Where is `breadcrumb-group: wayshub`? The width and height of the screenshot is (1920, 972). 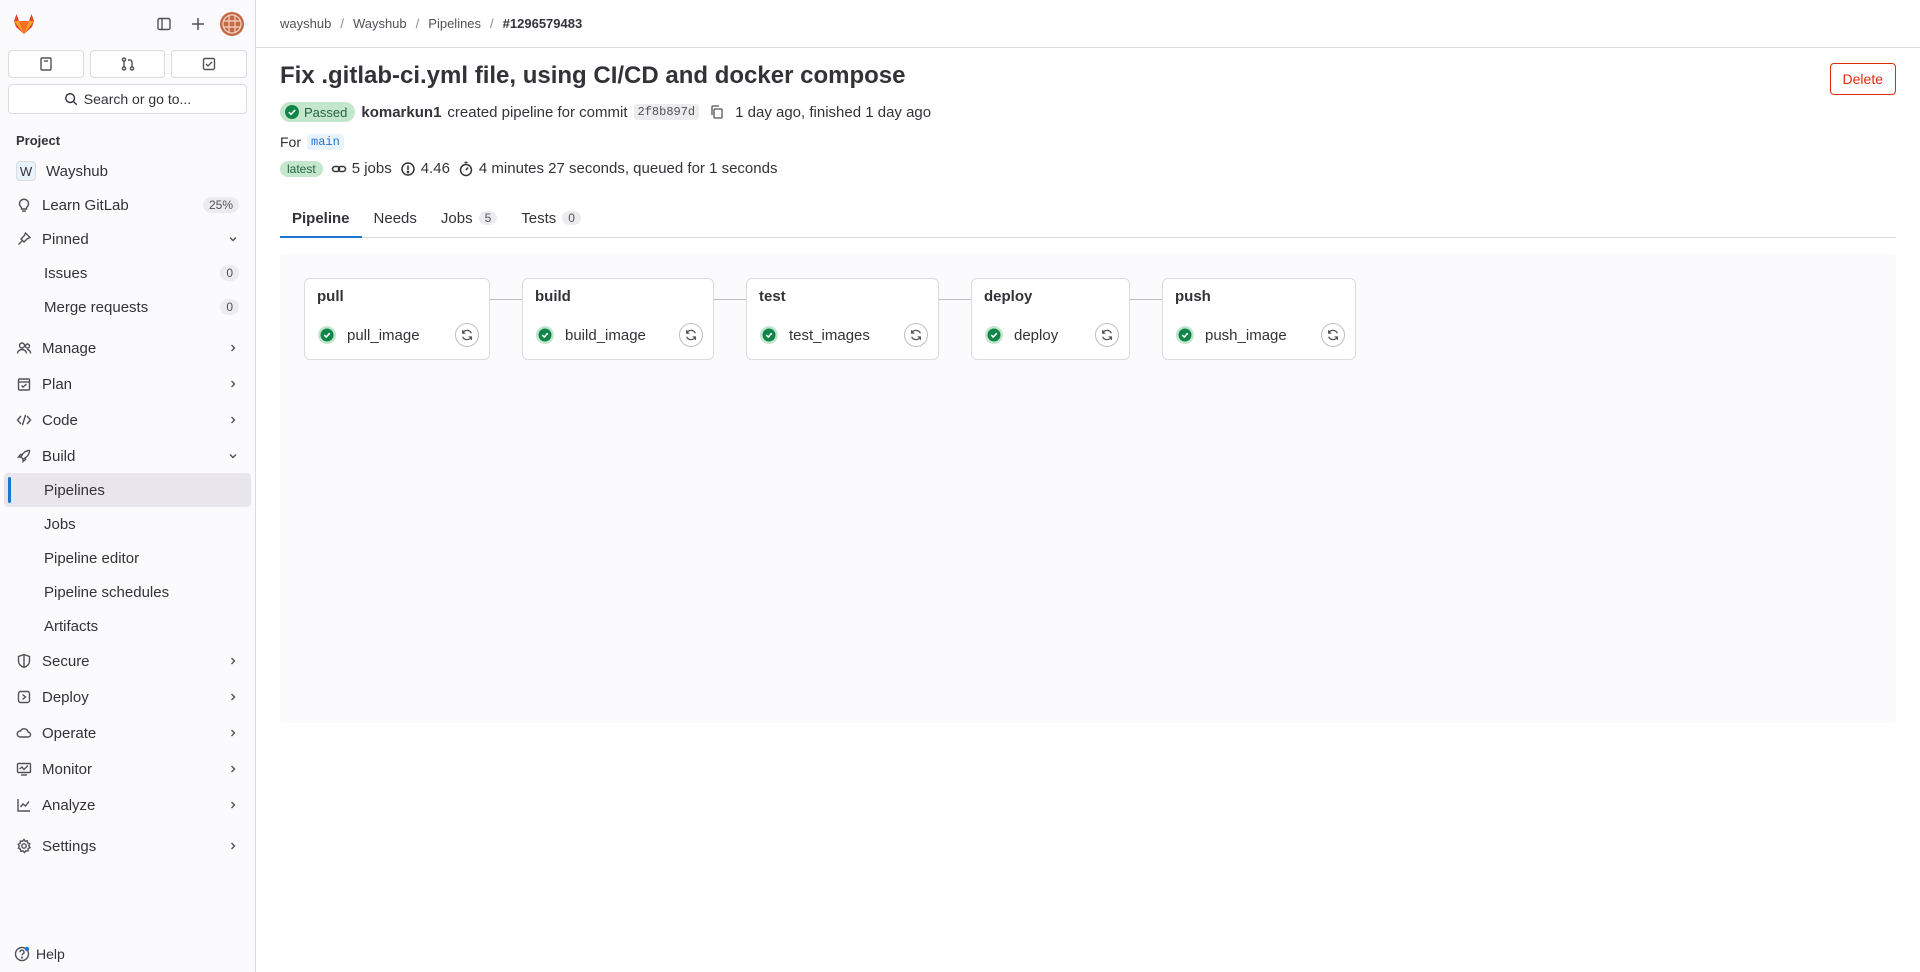 breadcrumb-group: wayshub is located at coordinates (305, 23).